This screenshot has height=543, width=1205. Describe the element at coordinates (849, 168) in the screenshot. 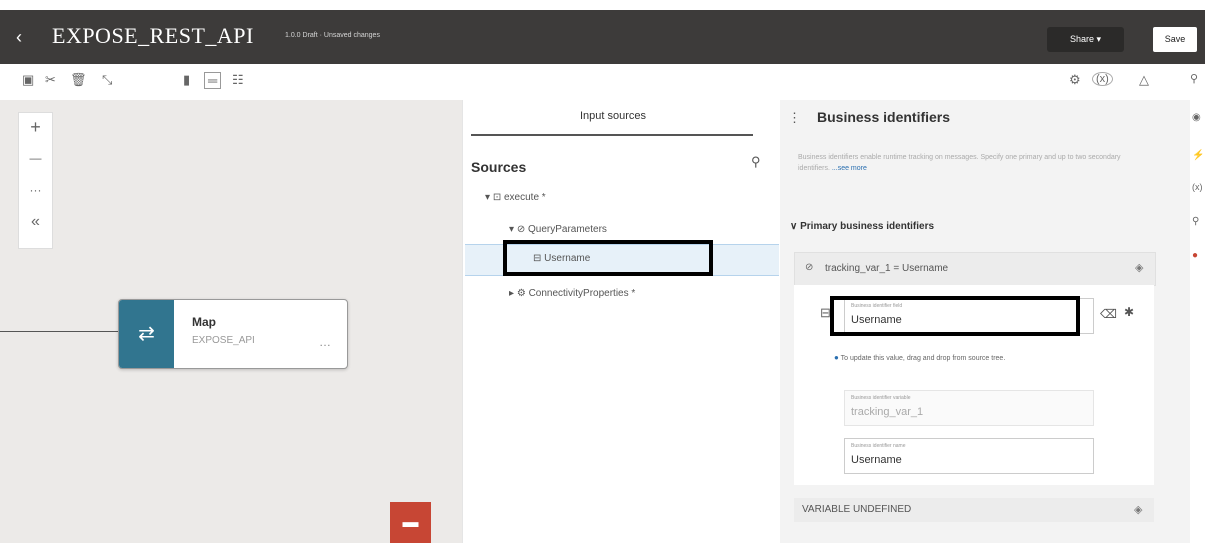

I see `see-more-link: ...see more` at that location.